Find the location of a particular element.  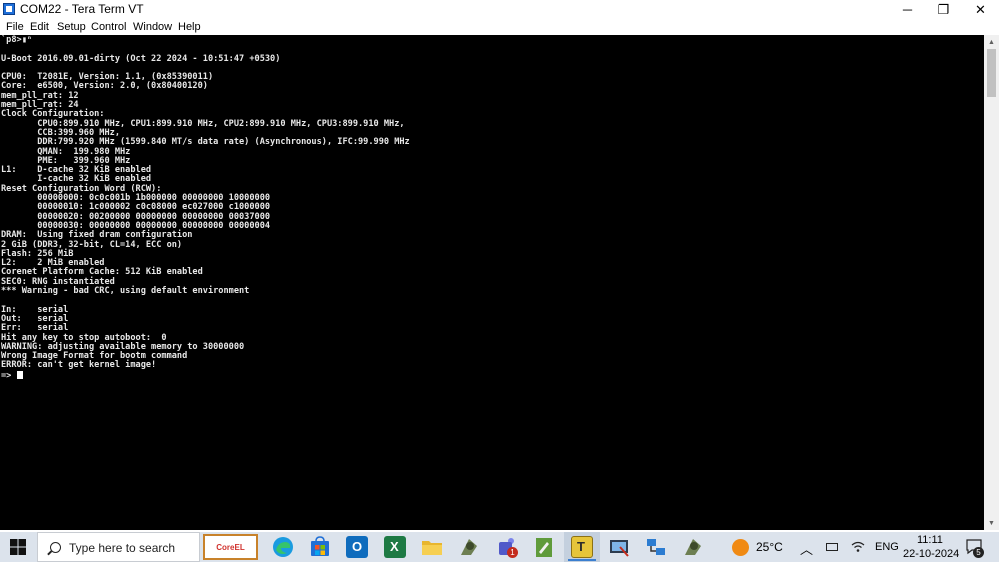

excel-letter: X is located at coordinates (394, 546).